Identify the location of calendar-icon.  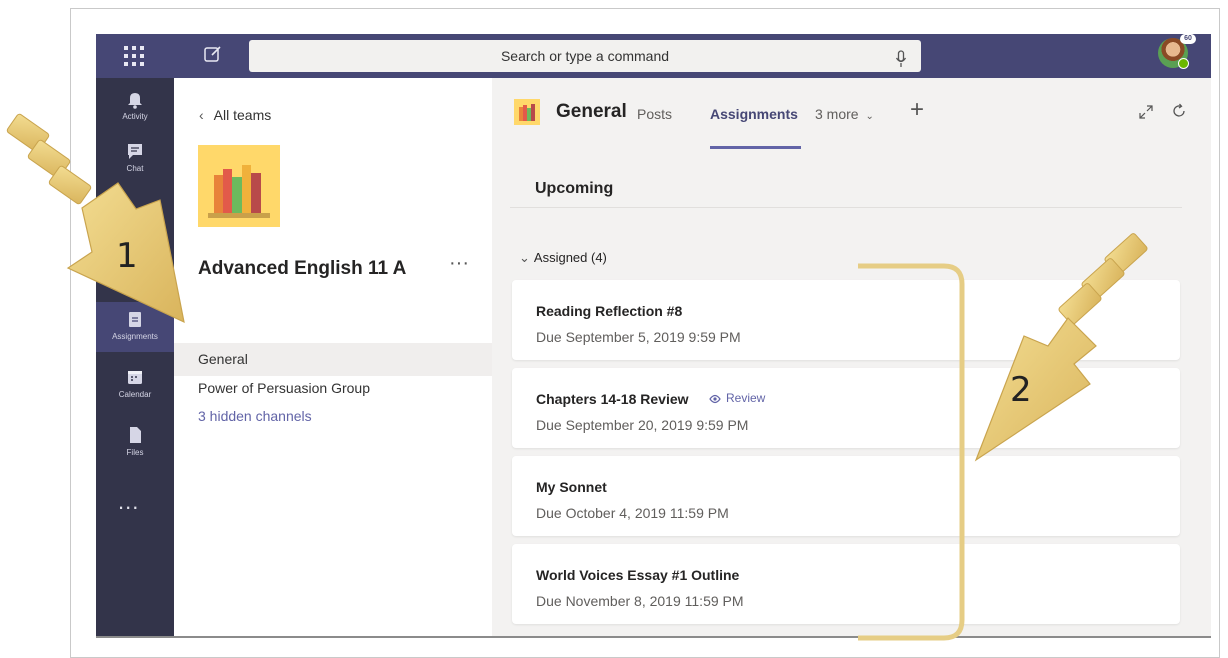
(135, 377).